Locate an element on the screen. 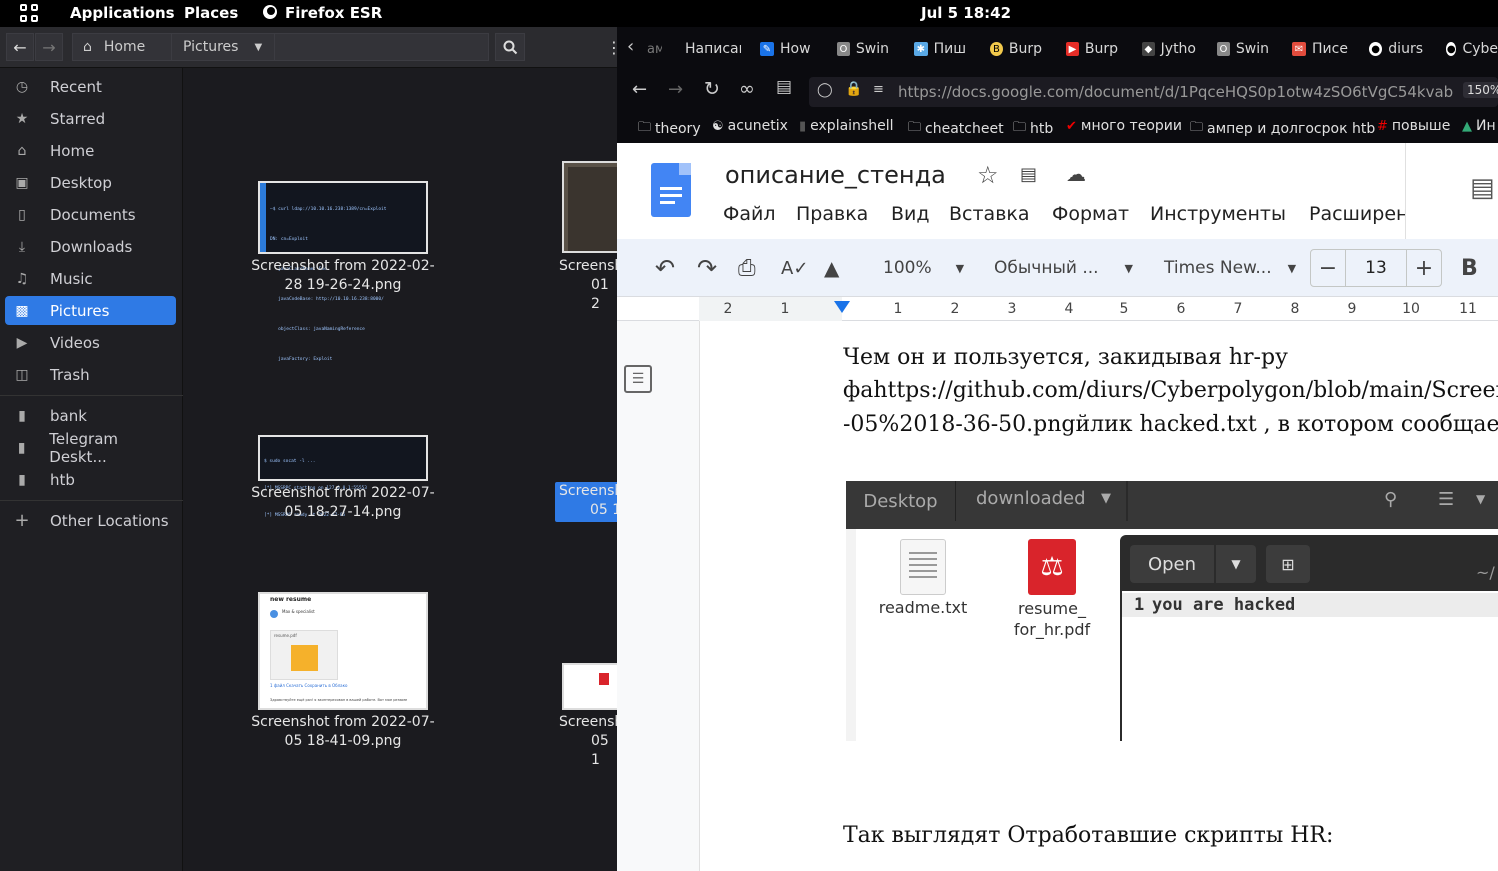 The image size is (1498, 871). lock-icon: 🔒 is located at coordinates (853, 89).